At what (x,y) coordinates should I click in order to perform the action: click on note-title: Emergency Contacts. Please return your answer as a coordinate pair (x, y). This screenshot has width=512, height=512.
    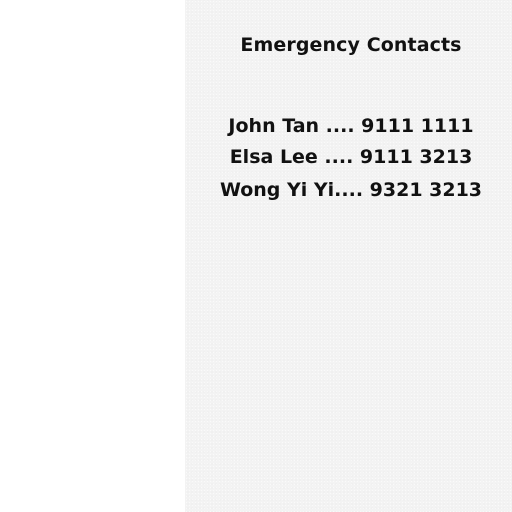
    Looking at the image, I should click on (351, 45).